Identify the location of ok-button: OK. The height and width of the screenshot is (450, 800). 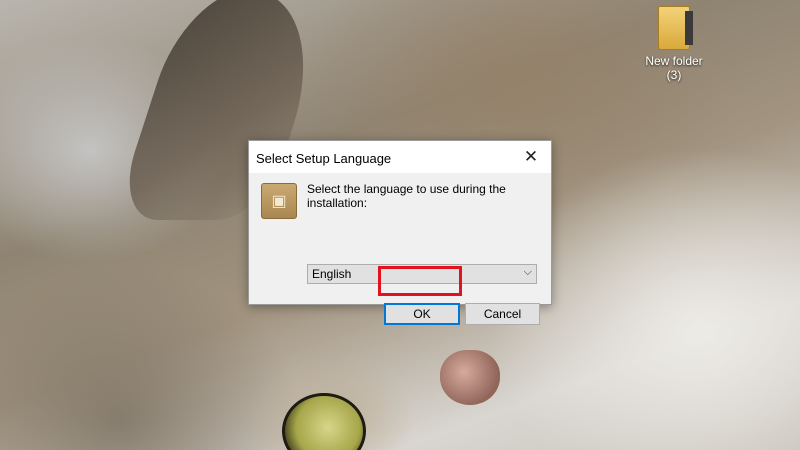
(422, 314).